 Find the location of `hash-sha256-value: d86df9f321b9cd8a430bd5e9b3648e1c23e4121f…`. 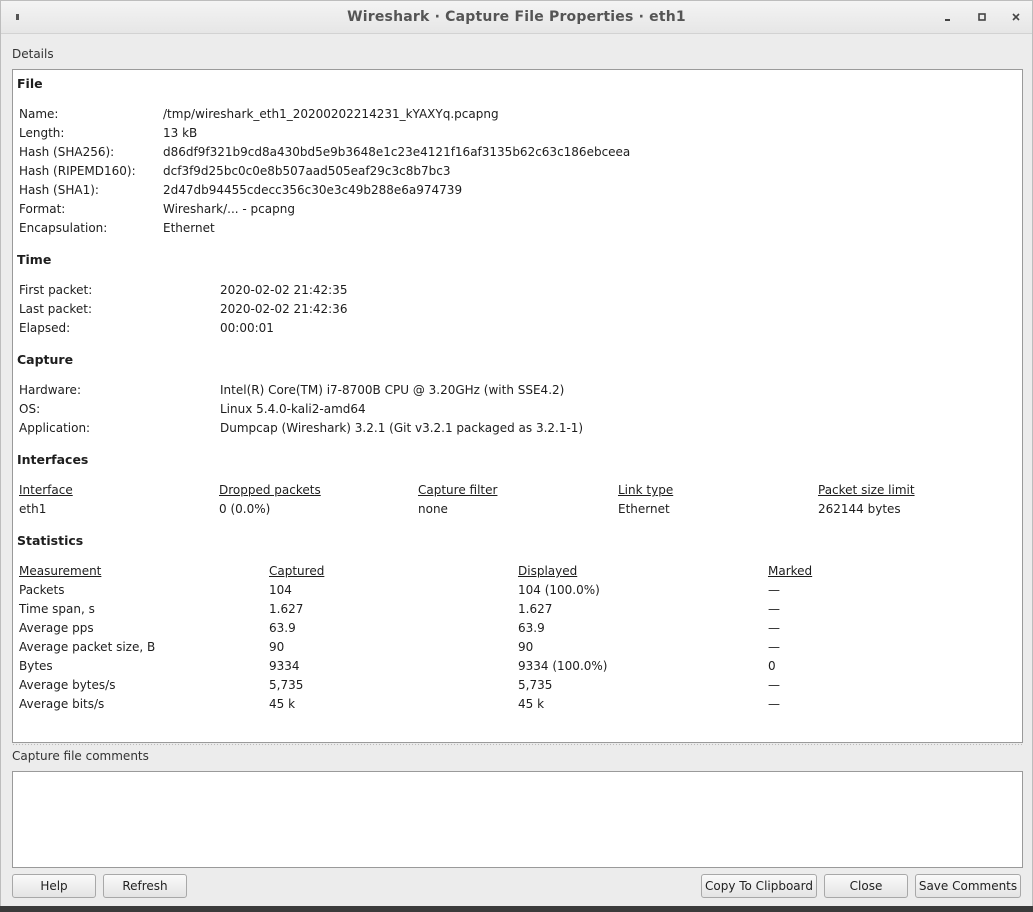

hash-sha256-value: d86df9f321b9cd8a430bd5e9b3648e1c23e4121f… is located at coordinates (397, 152).